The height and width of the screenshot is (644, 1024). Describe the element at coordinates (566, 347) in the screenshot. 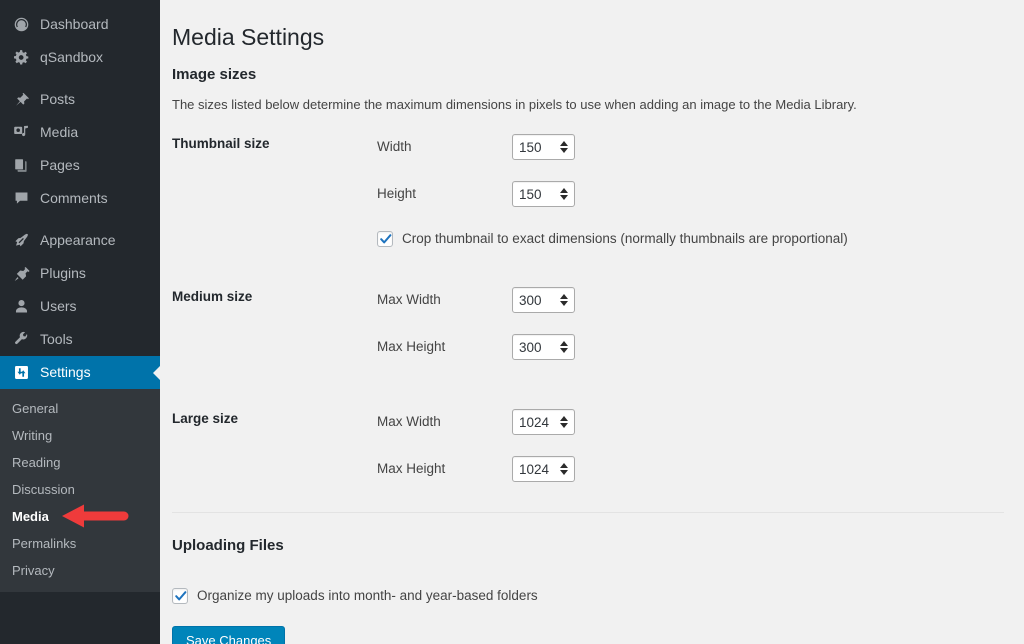

I see `medium-max-height-spin-buttons` at that location.